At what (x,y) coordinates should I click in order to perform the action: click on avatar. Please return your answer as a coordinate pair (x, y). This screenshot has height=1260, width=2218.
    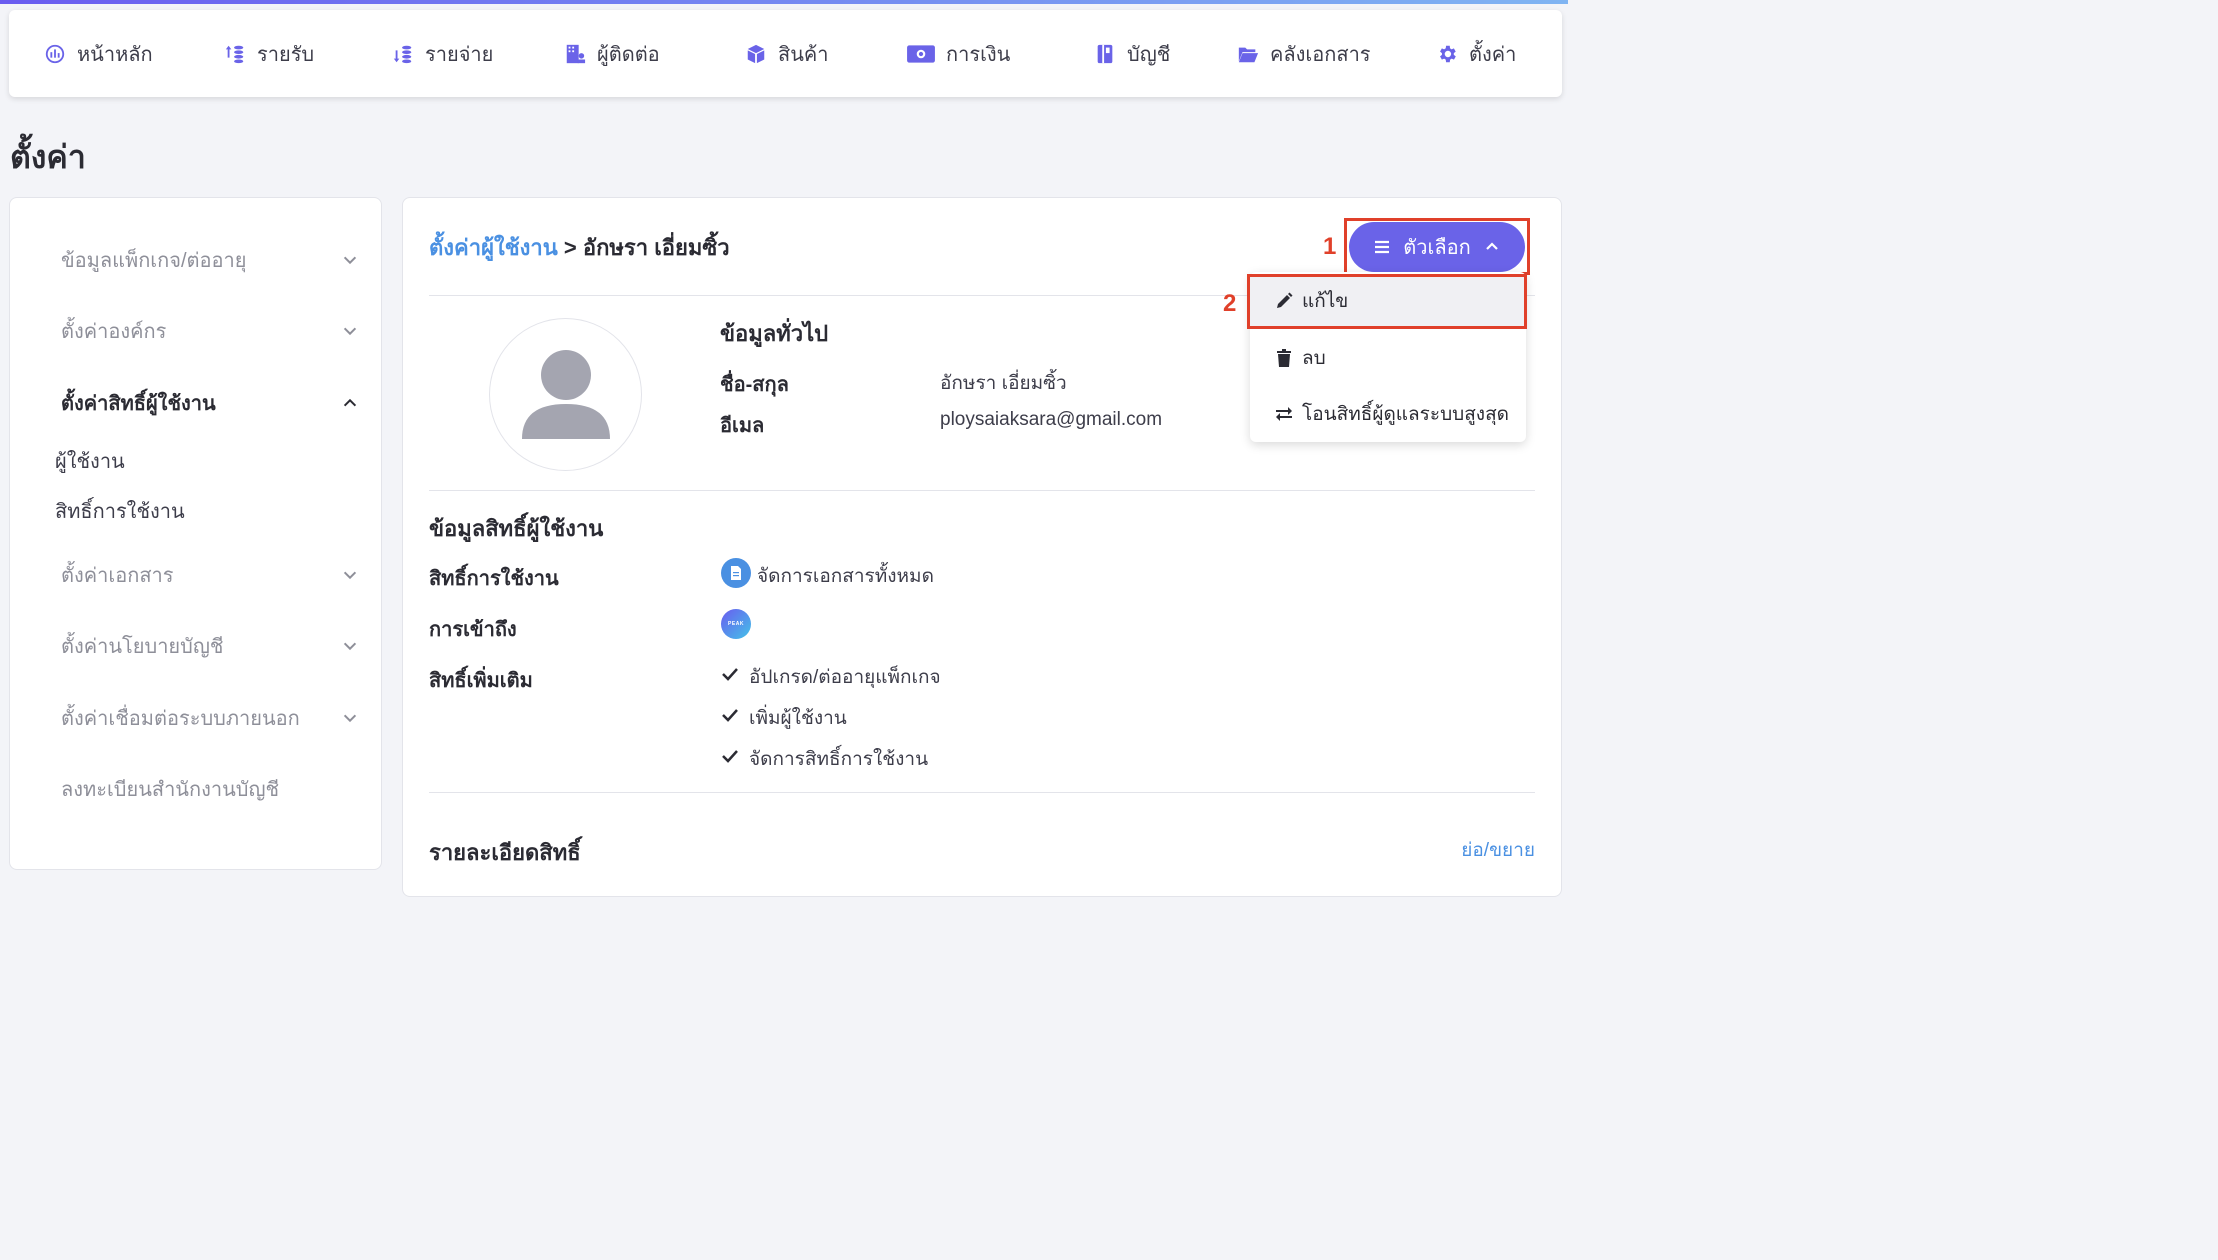
    Looking at the image, I should click on (565, 394).